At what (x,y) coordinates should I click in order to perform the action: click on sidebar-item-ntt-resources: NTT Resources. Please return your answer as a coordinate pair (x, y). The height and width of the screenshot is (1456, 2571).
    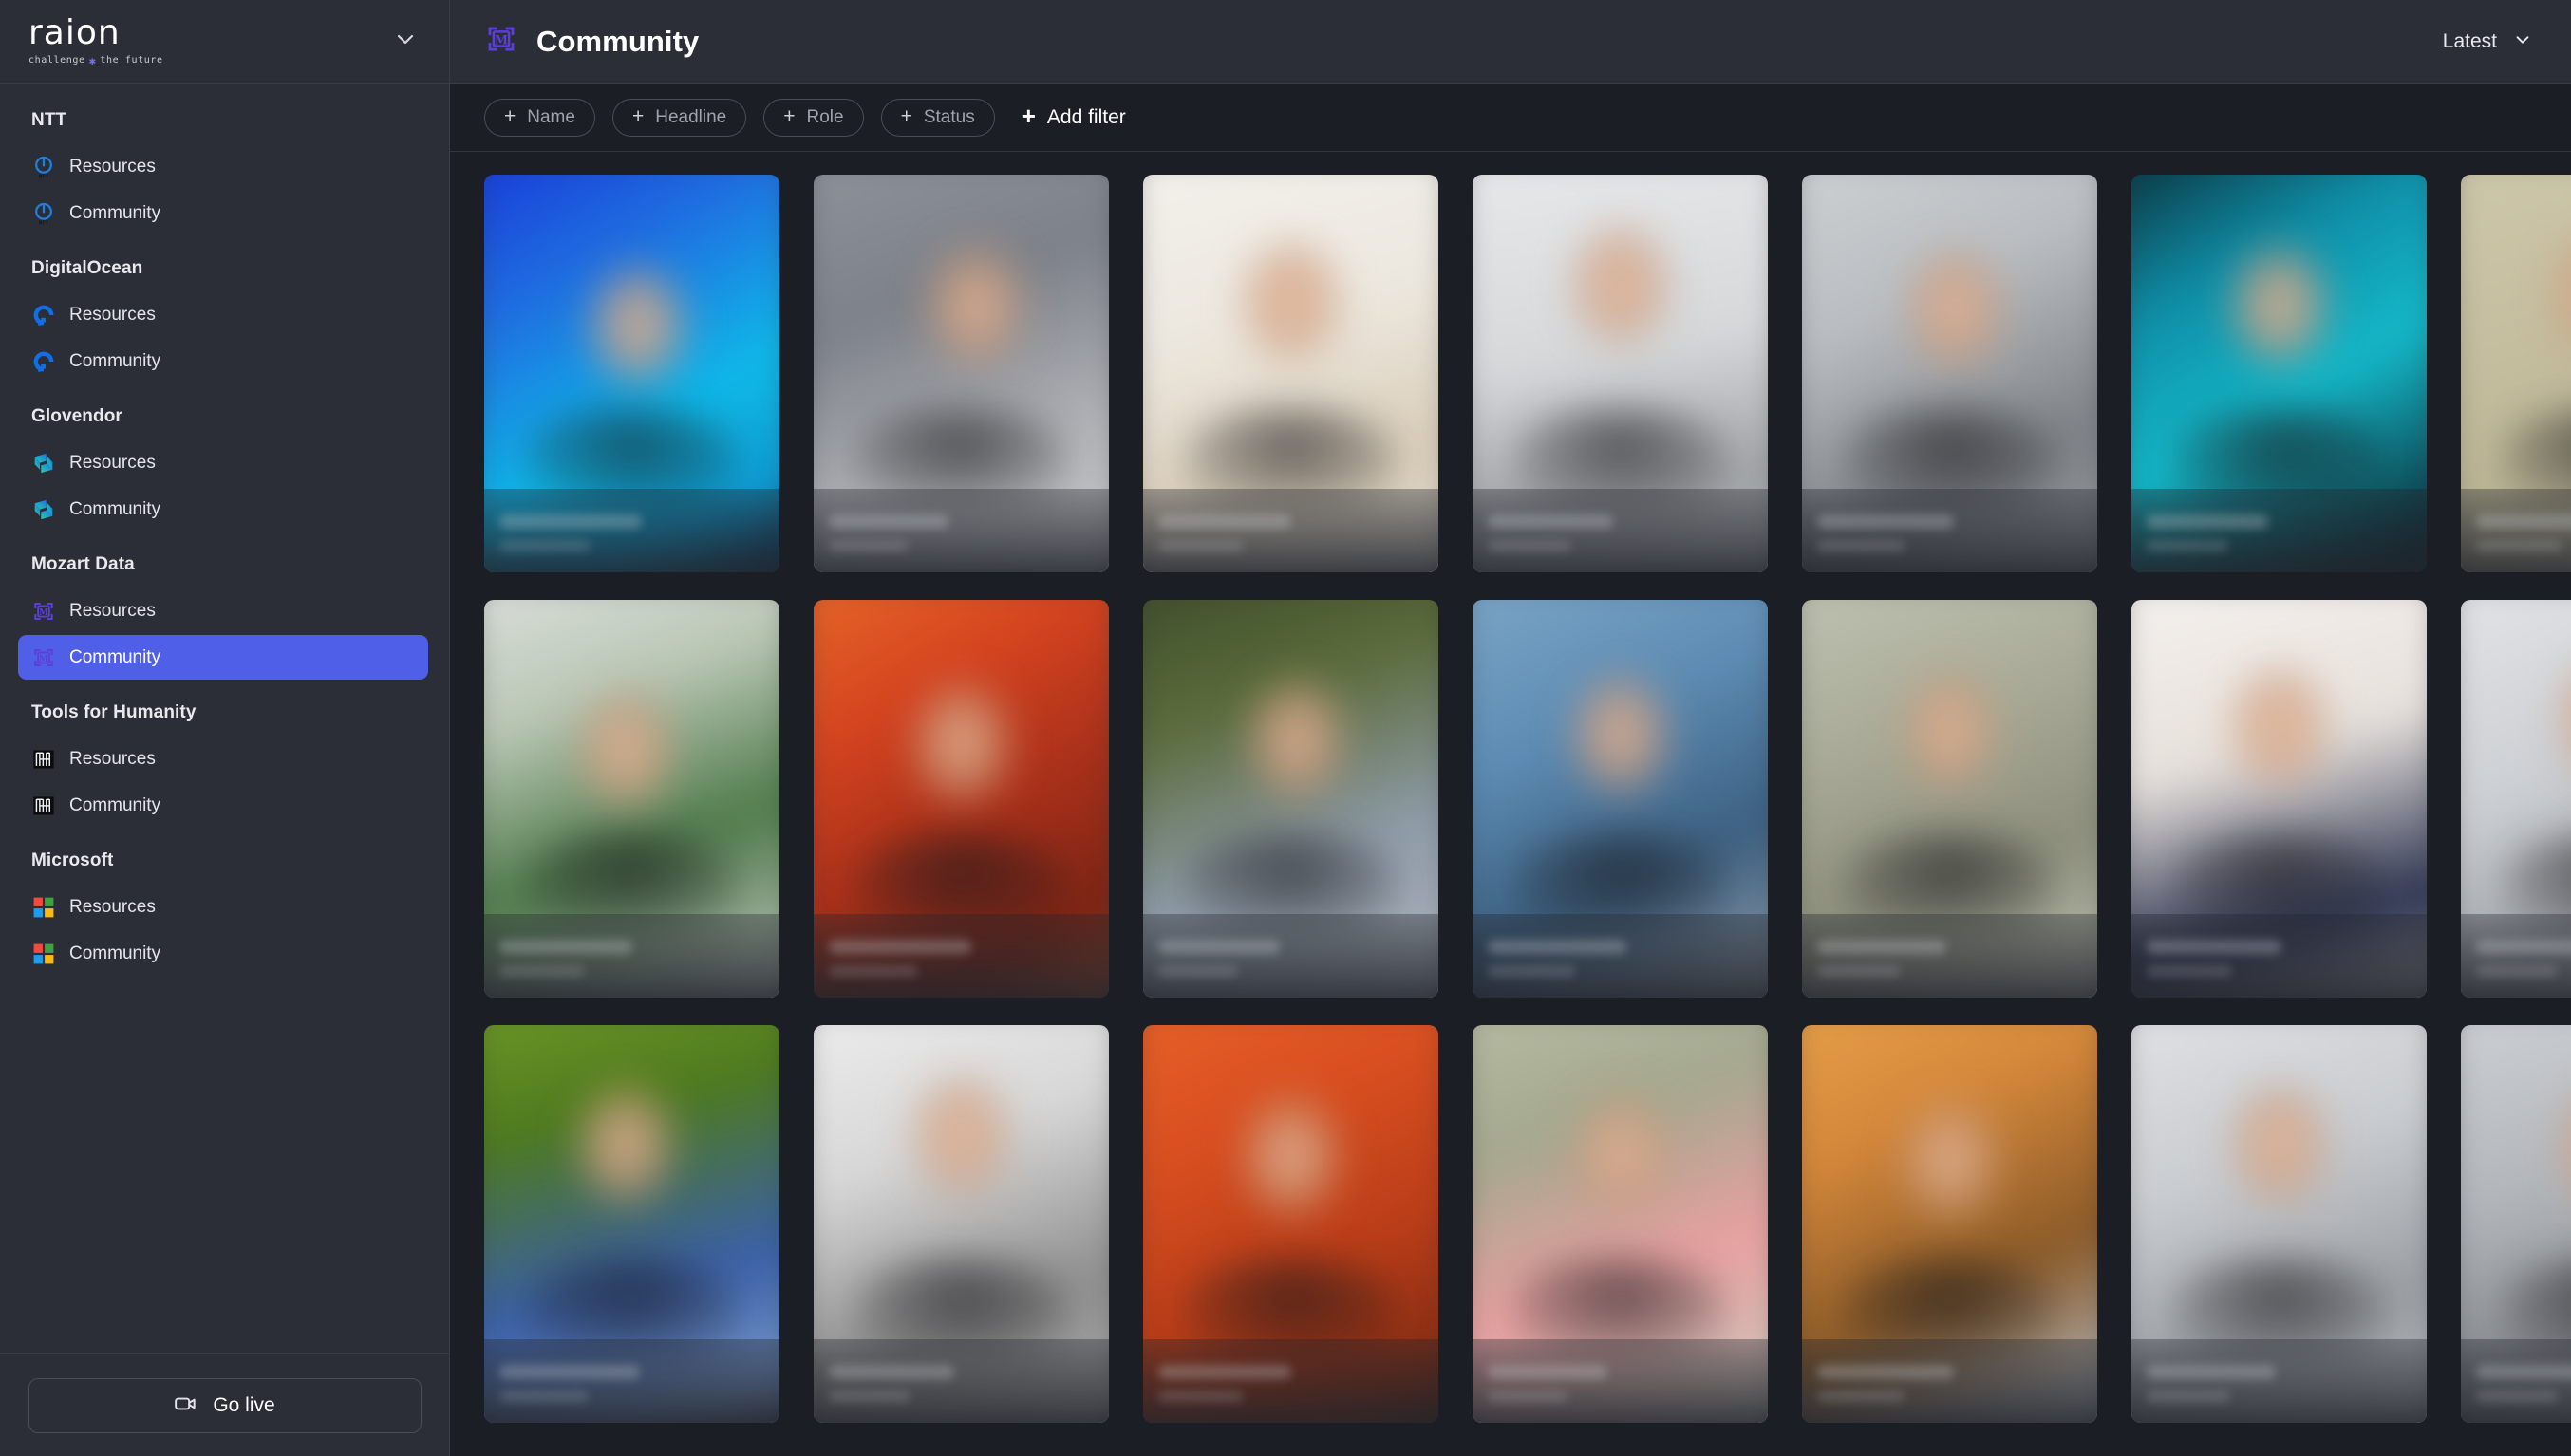
    Looking at the image, I should click on (223, 166).